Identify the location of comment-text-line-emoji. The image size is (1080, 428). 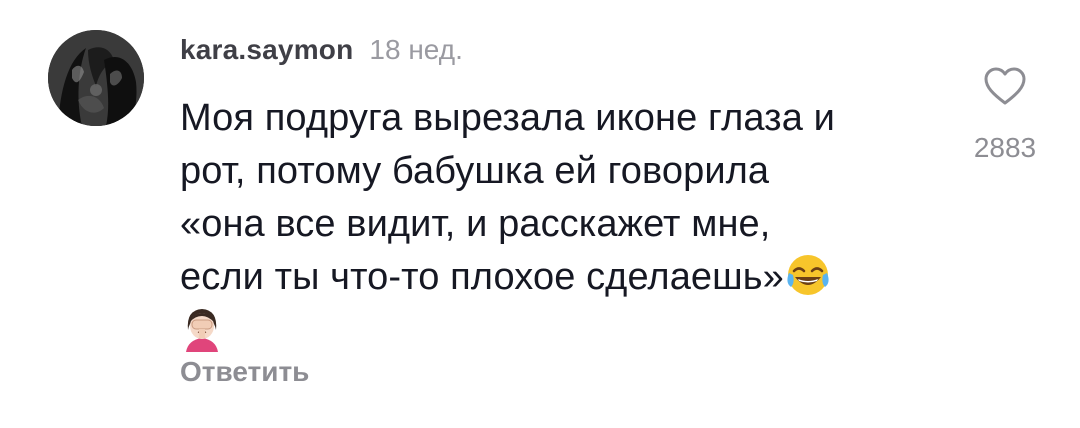
(560, 333).